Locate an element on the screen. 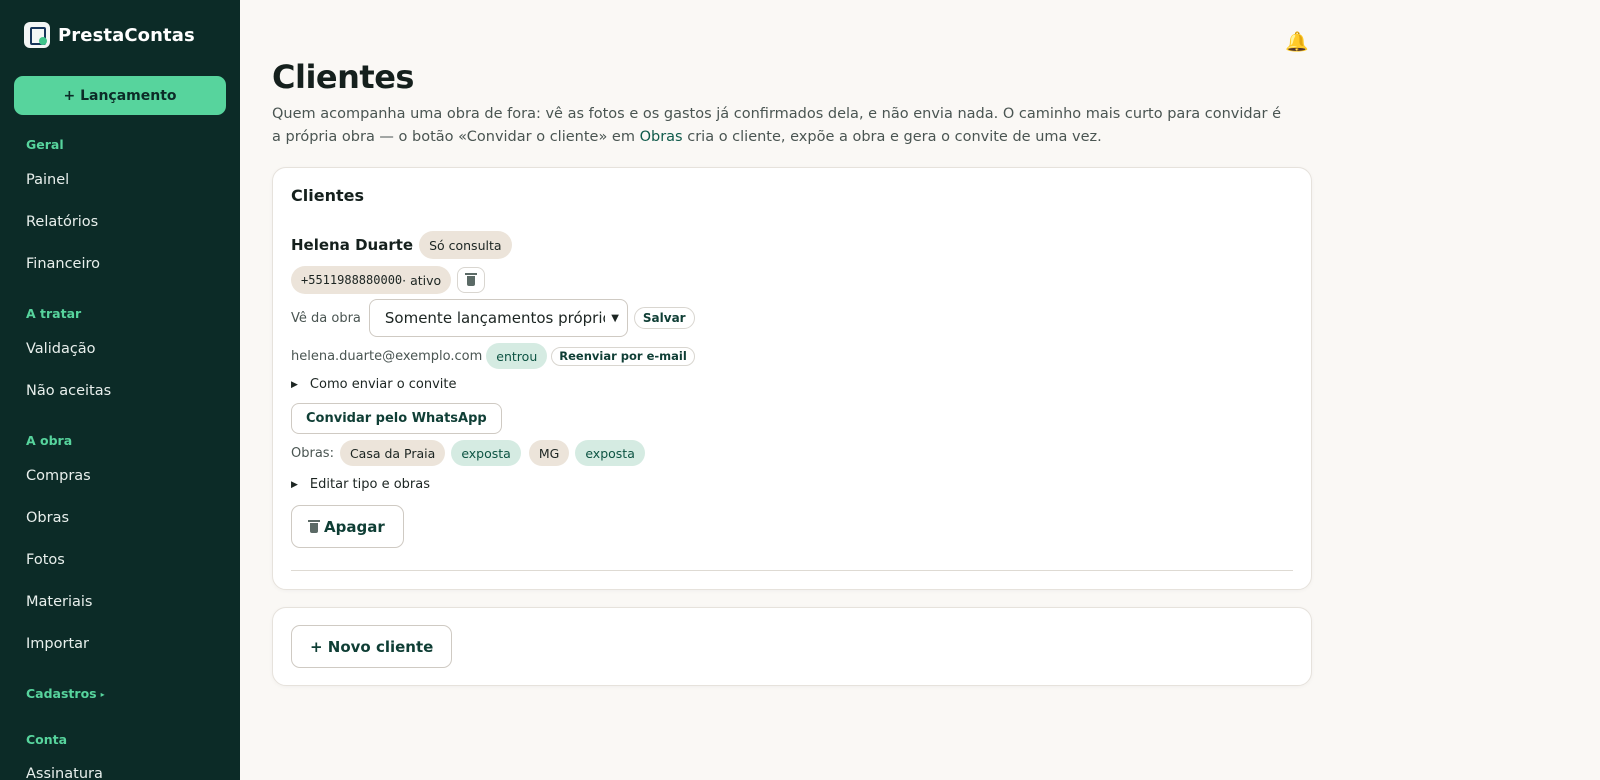 This screenshot has height=780, width=1600. sidebar-item-assinatura: Assinatura is located at coordinates (64, 773).